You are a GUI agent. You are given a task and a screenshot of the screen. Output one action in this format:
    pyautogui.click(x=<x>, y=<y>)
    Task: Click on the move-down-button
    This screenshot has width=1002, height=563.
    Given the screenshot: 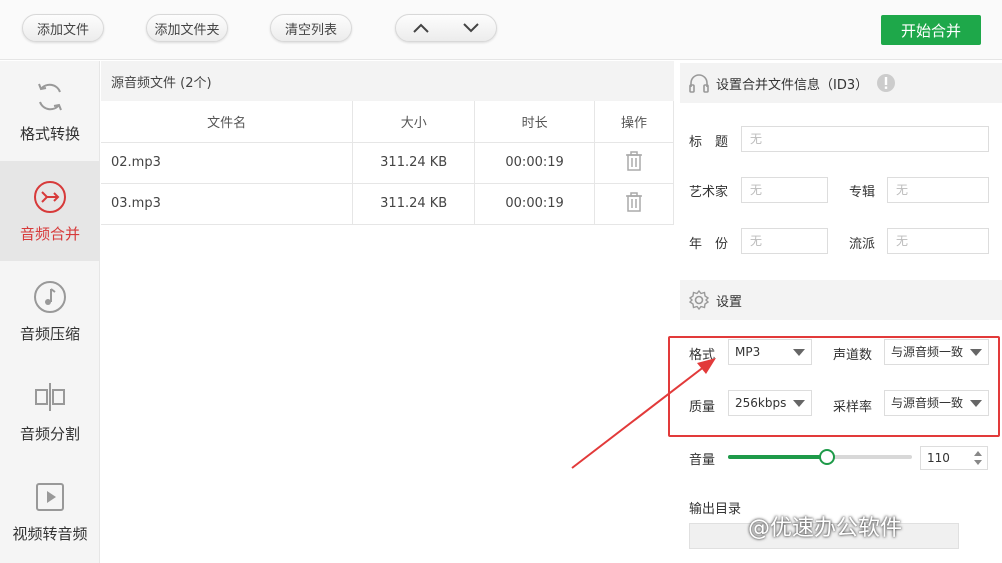 What is the action you would take?
    pyautogui.click(x=471, y=28)
    